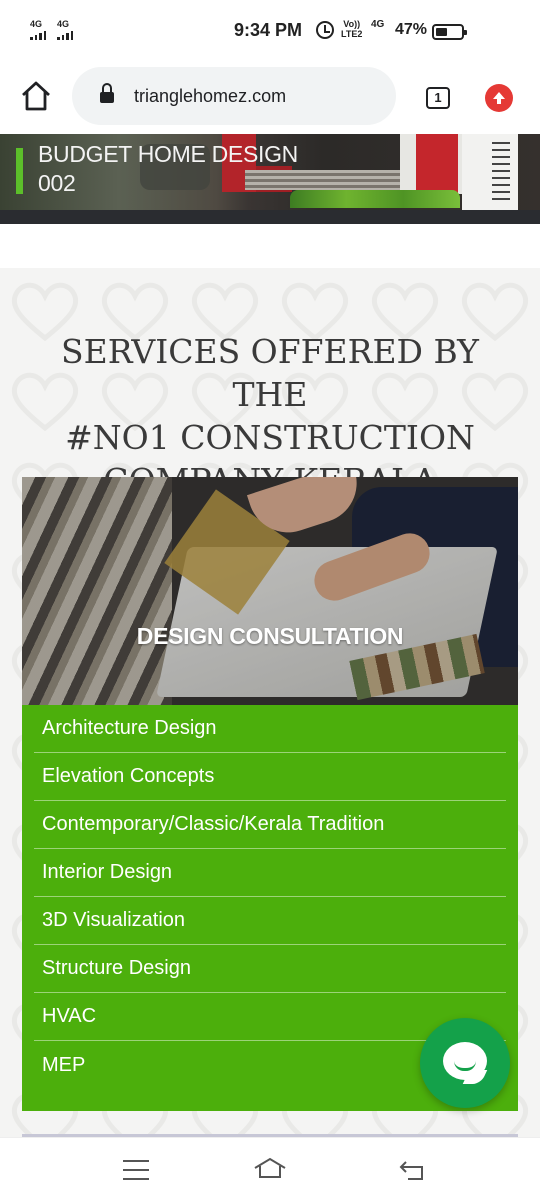  What do you see at coordinates (63, 24) in the screenshot?
I see `sim2-label: 4G` at bounding box center [63, 24].